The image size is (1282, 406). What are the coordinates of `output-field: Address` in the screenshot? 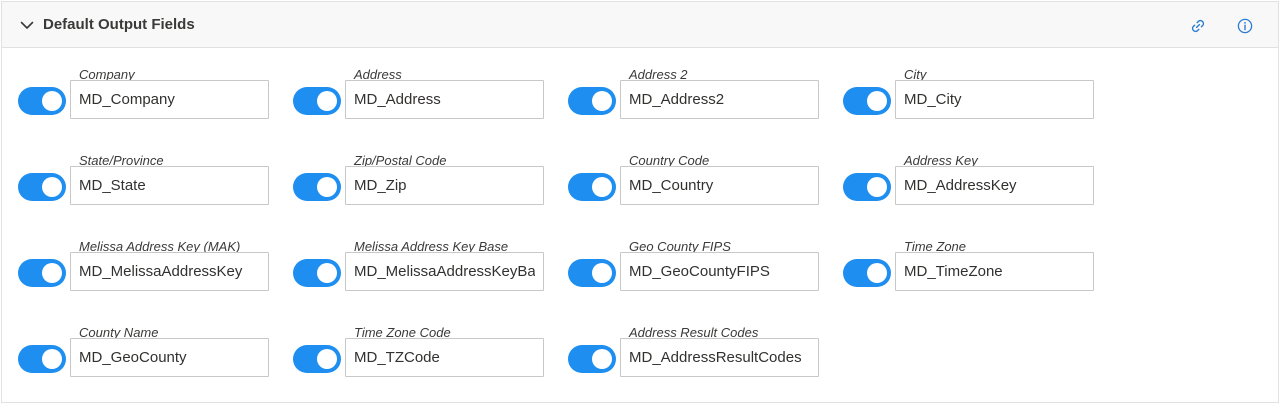 It's located at (419, 102).